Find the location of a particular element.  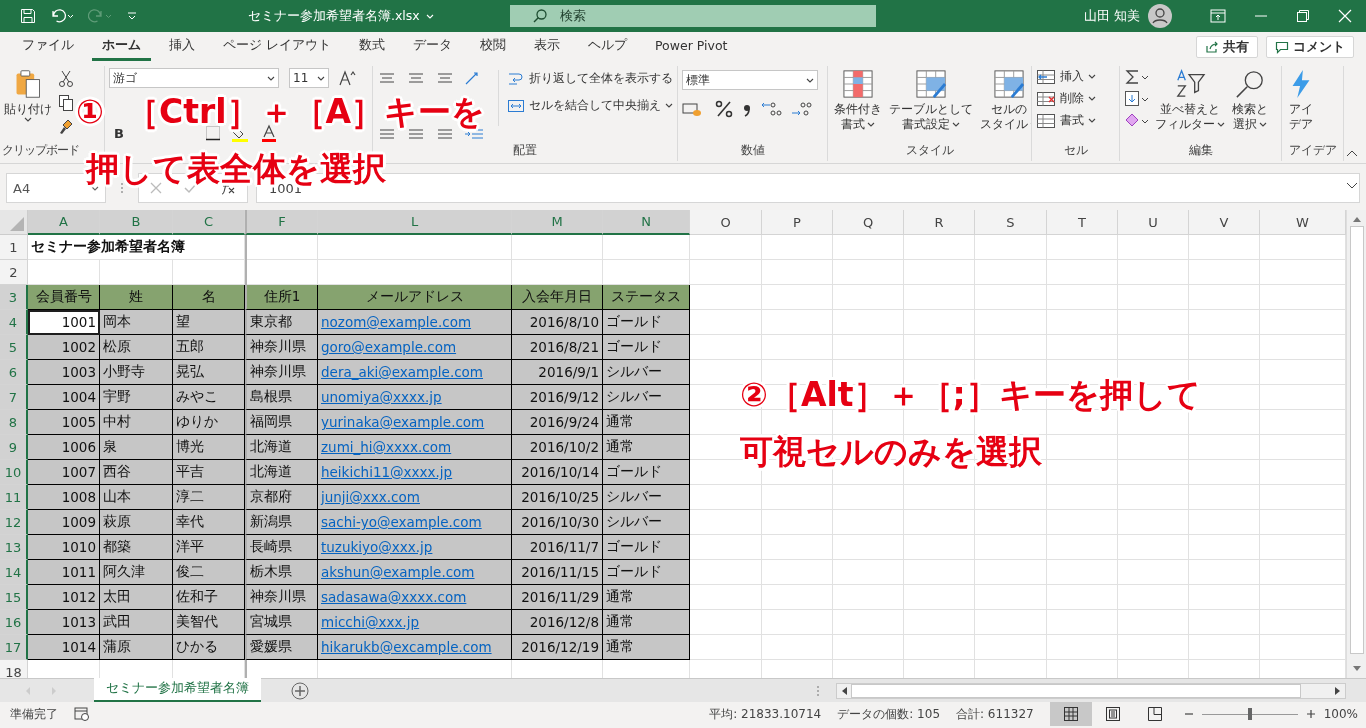

ribbon-tab: データ is located at coordinates (432, 47).